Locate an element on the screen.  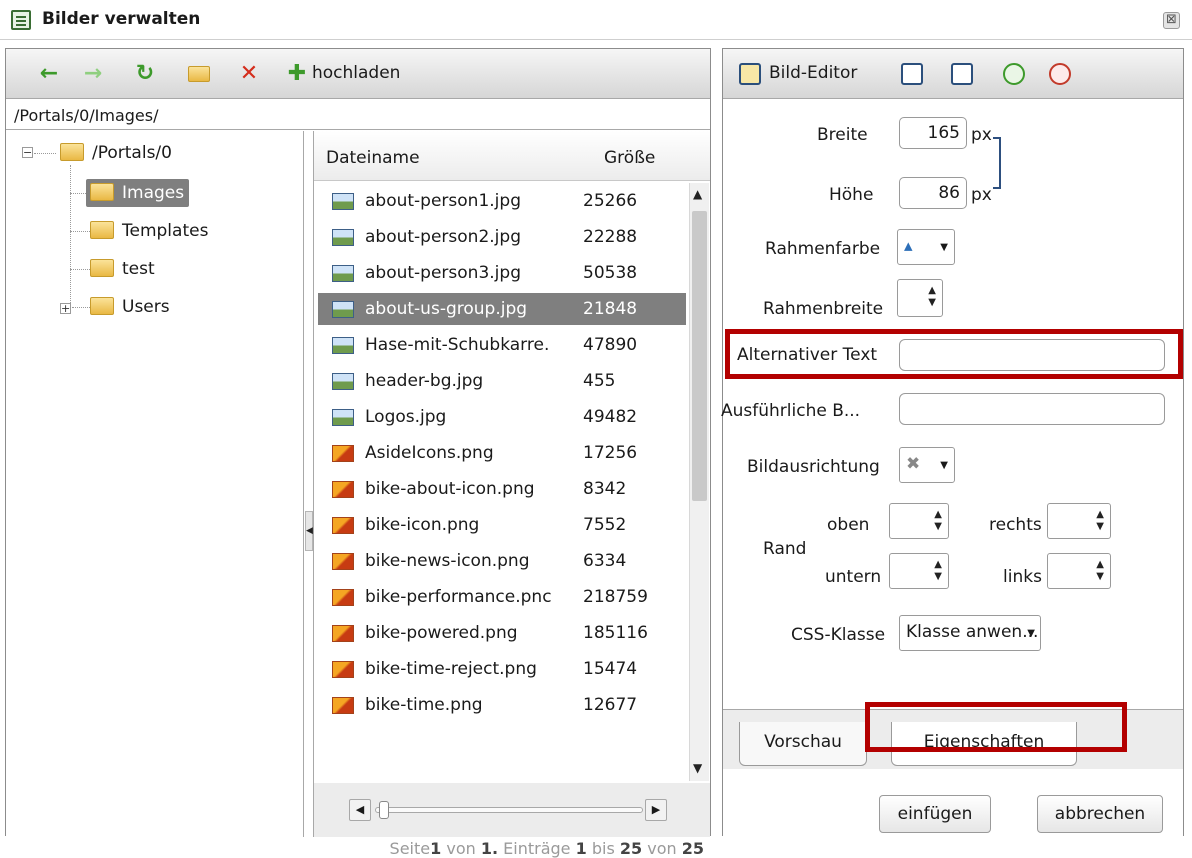
file-row: bike-time.png 12677 is located at coordinates (502, 705).